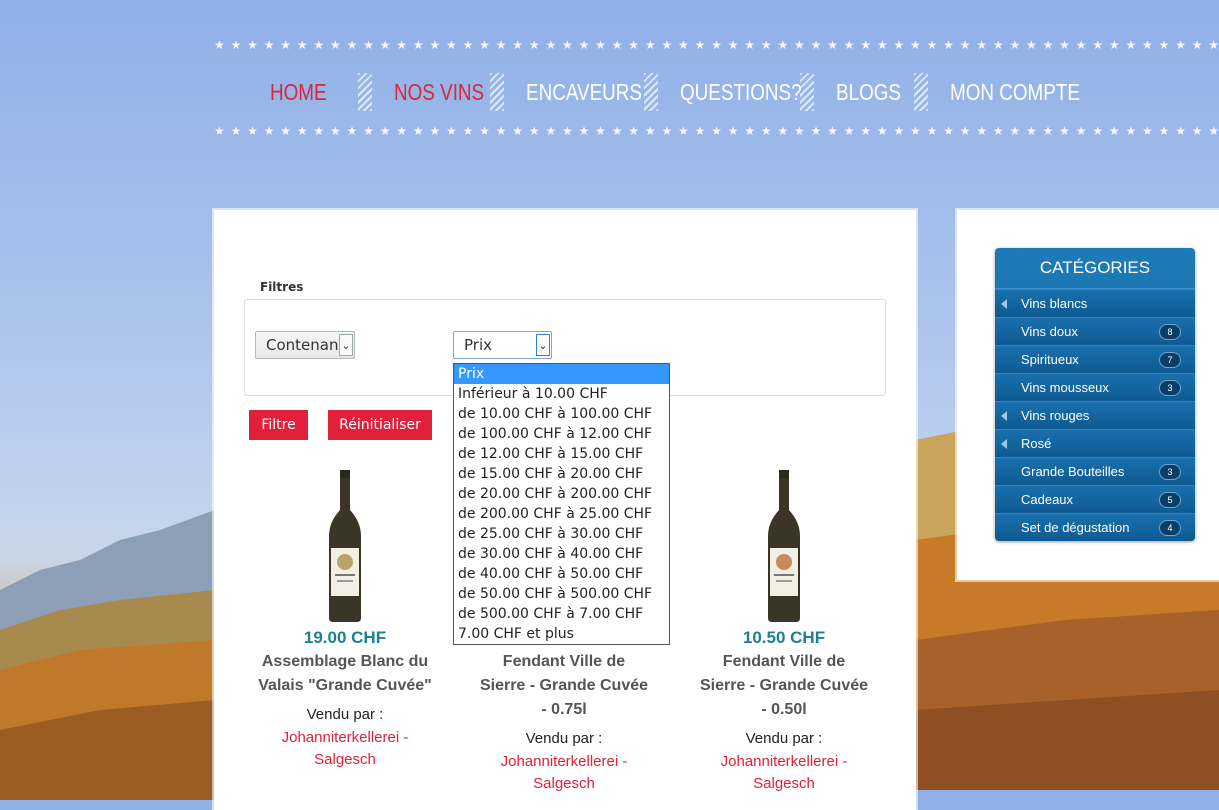 The image size is (1219, 810). I want to click on prix-option: de 200.00 CHF à 25.00 CHF, so click(561, 514).